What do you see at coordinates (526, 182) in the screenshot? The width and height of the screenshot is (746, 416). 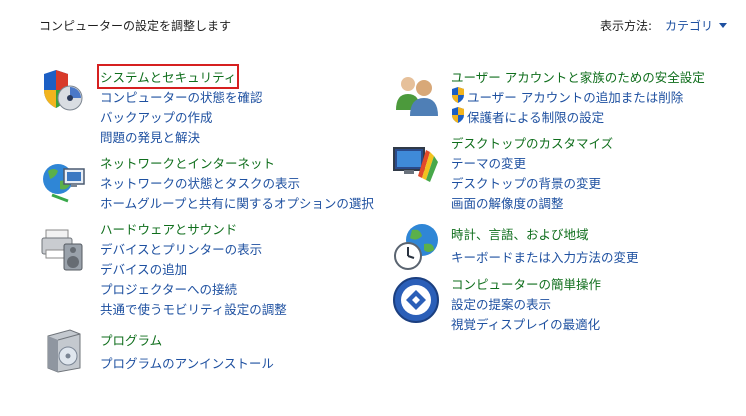 I see `link-change-background: デスクトップの背景の変更` at bounding box center [526, 182].